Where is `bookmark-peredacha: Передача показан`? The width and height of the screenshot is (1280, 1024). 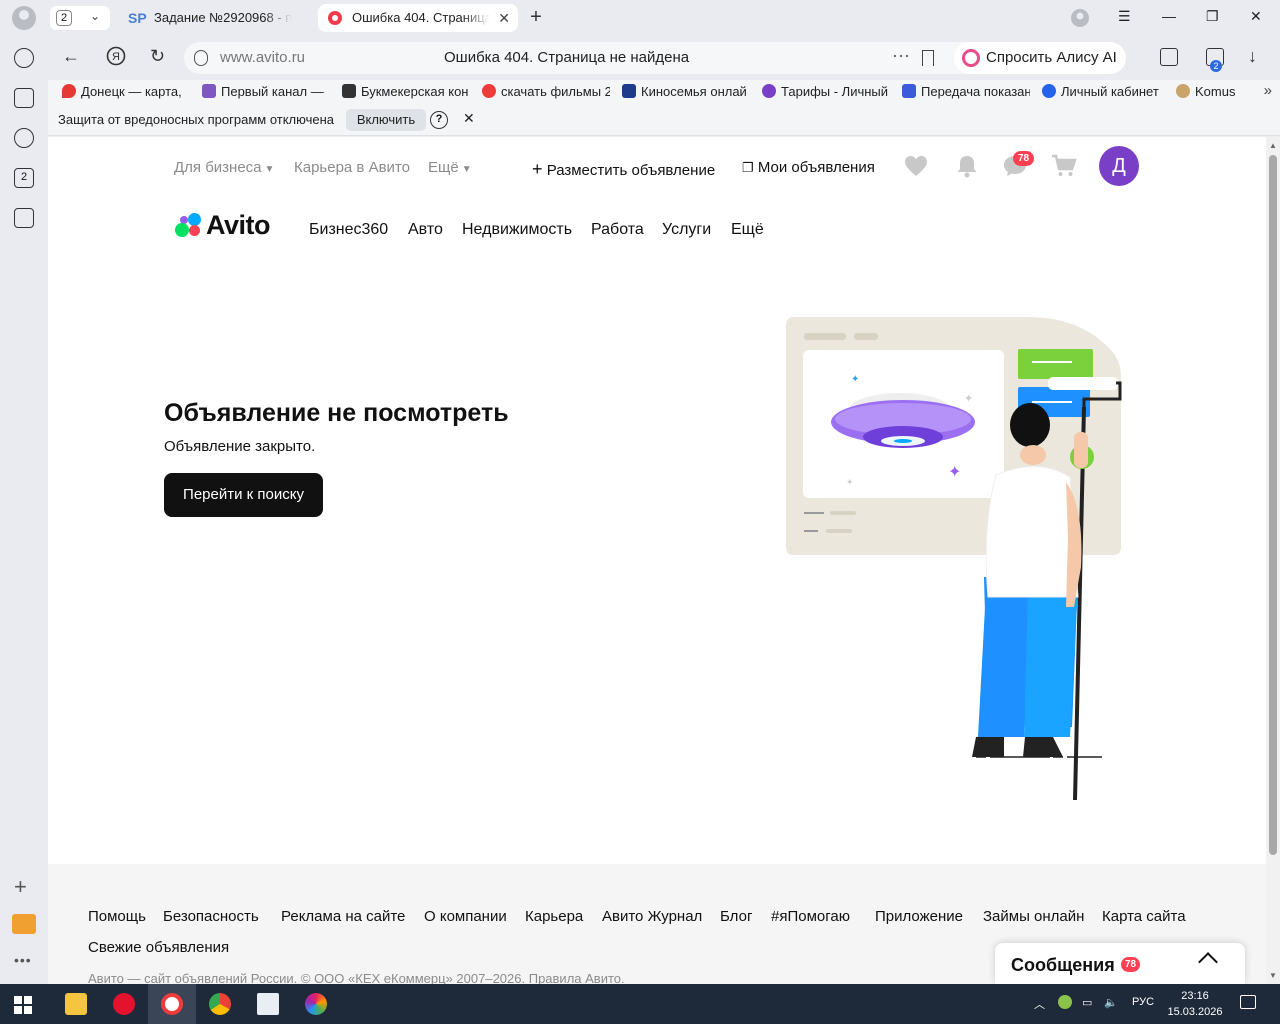 bookmark-peredacha: Передача показан is located at coordinates (966, 91).